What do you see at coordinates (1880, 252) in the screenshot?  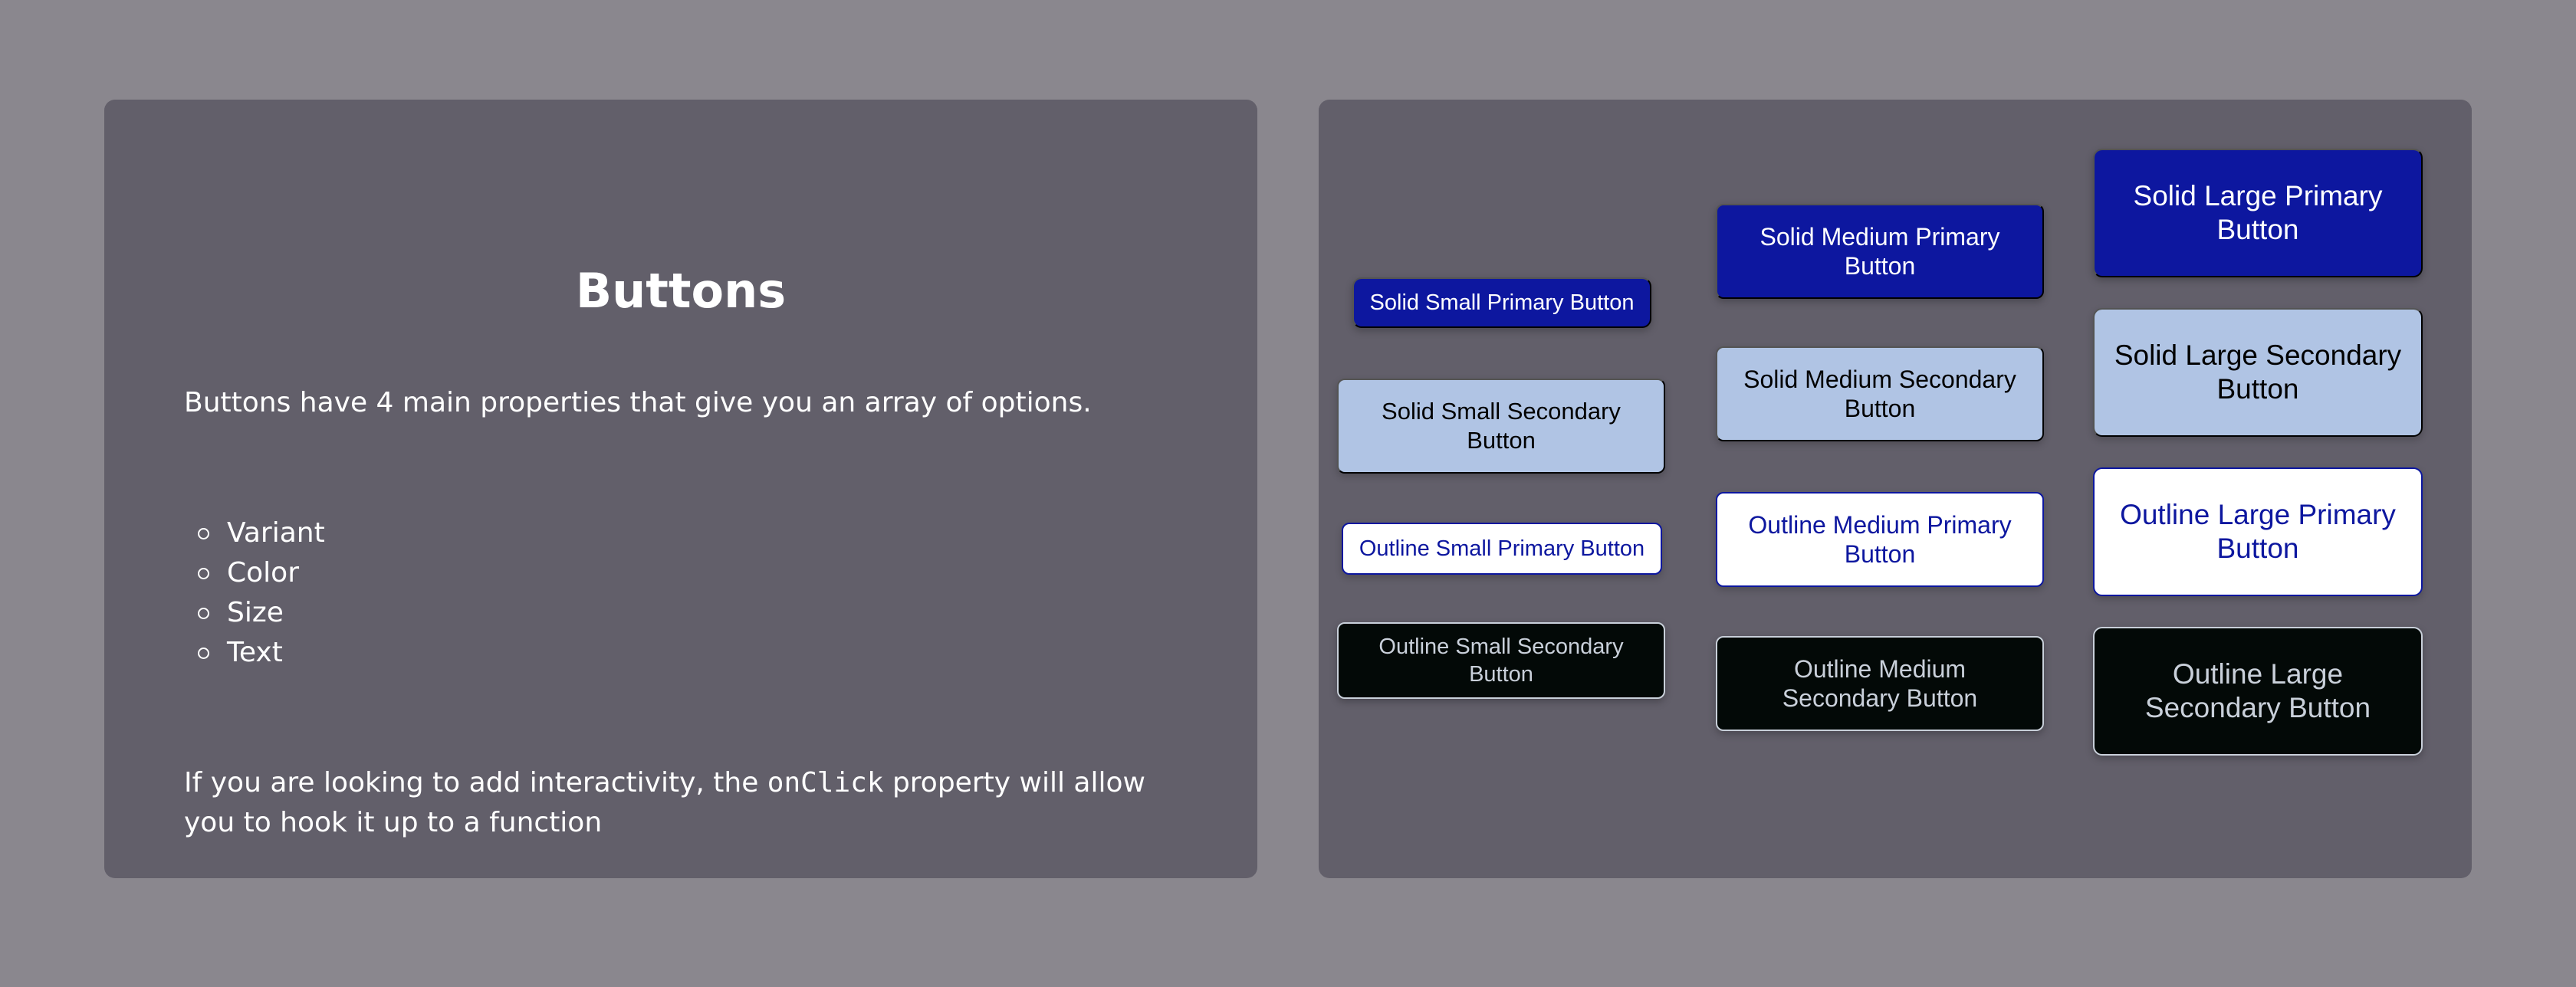 I see `solid-medium-primary-button: Solid Medium Primary Button` at bounding box center [1880, 252].